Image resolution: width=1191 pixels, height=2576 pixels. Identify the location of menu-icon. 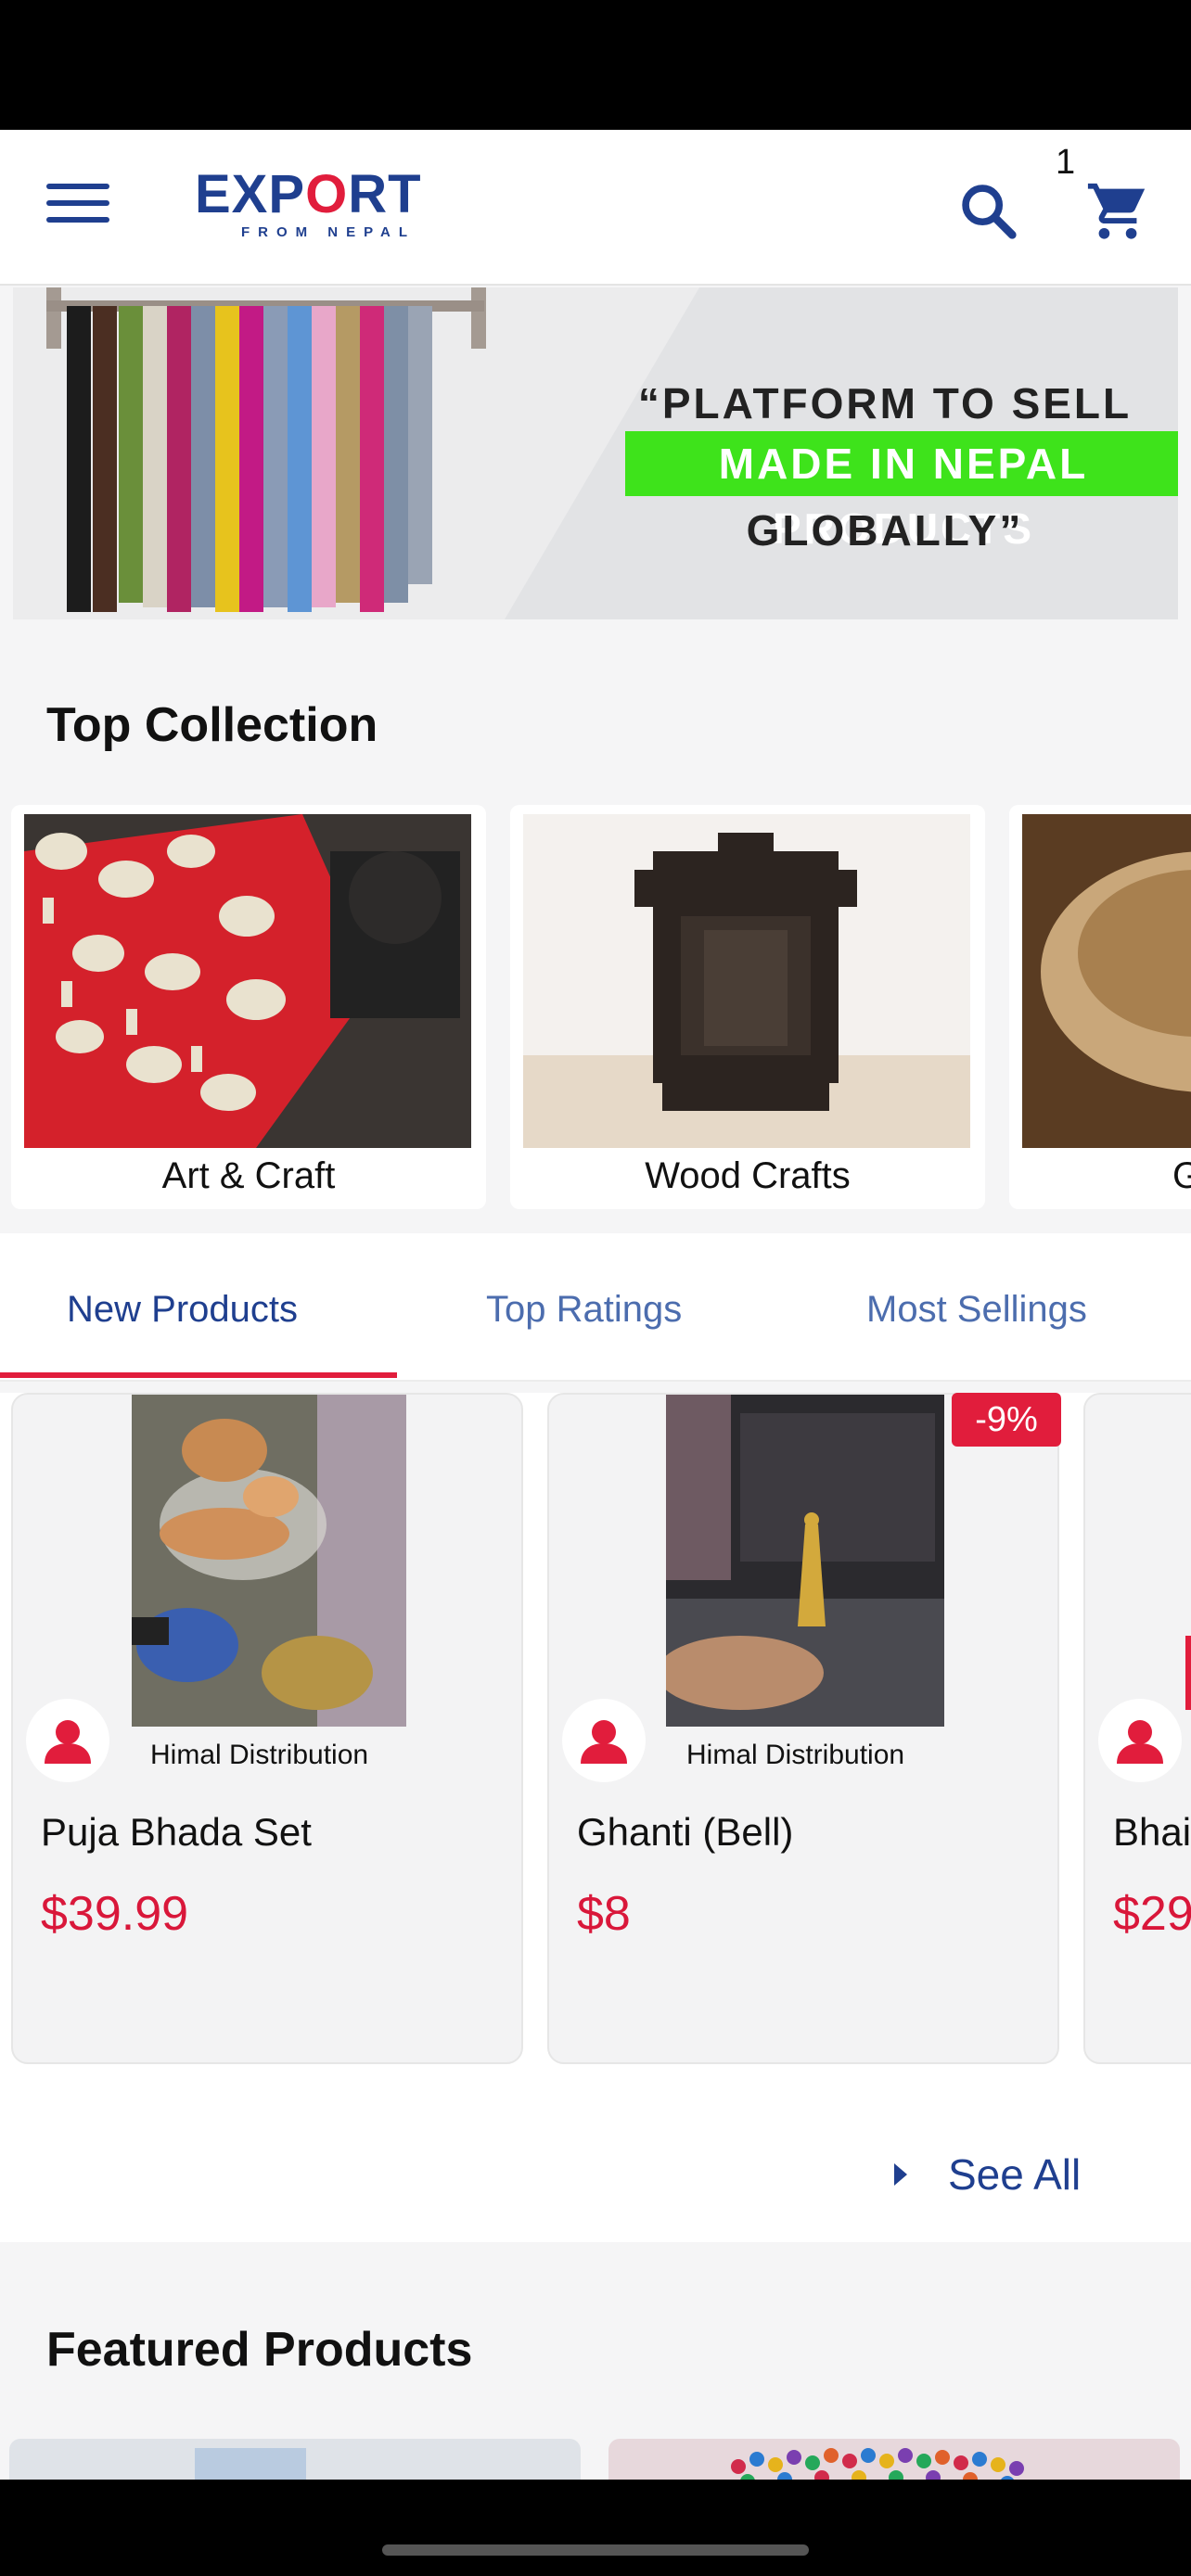
(77, 203).